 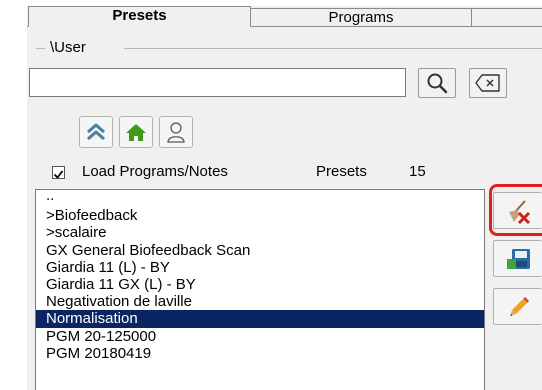 I want to click on load-programs-checkbox, so click(x=58, y=172).